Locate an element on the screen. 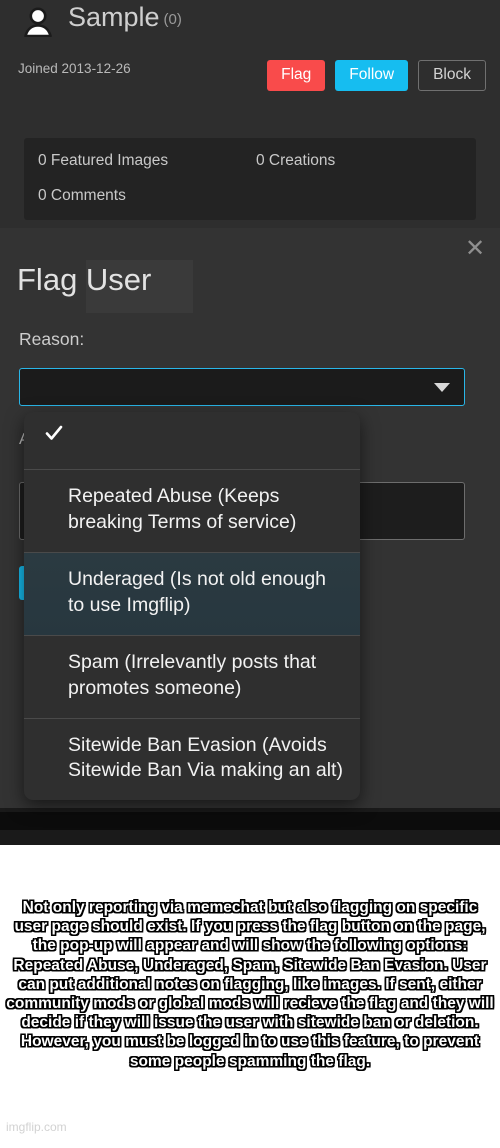 This screenshot has height=1148, width=500. dropdown-option-empty is located at coordinates (192, 441).